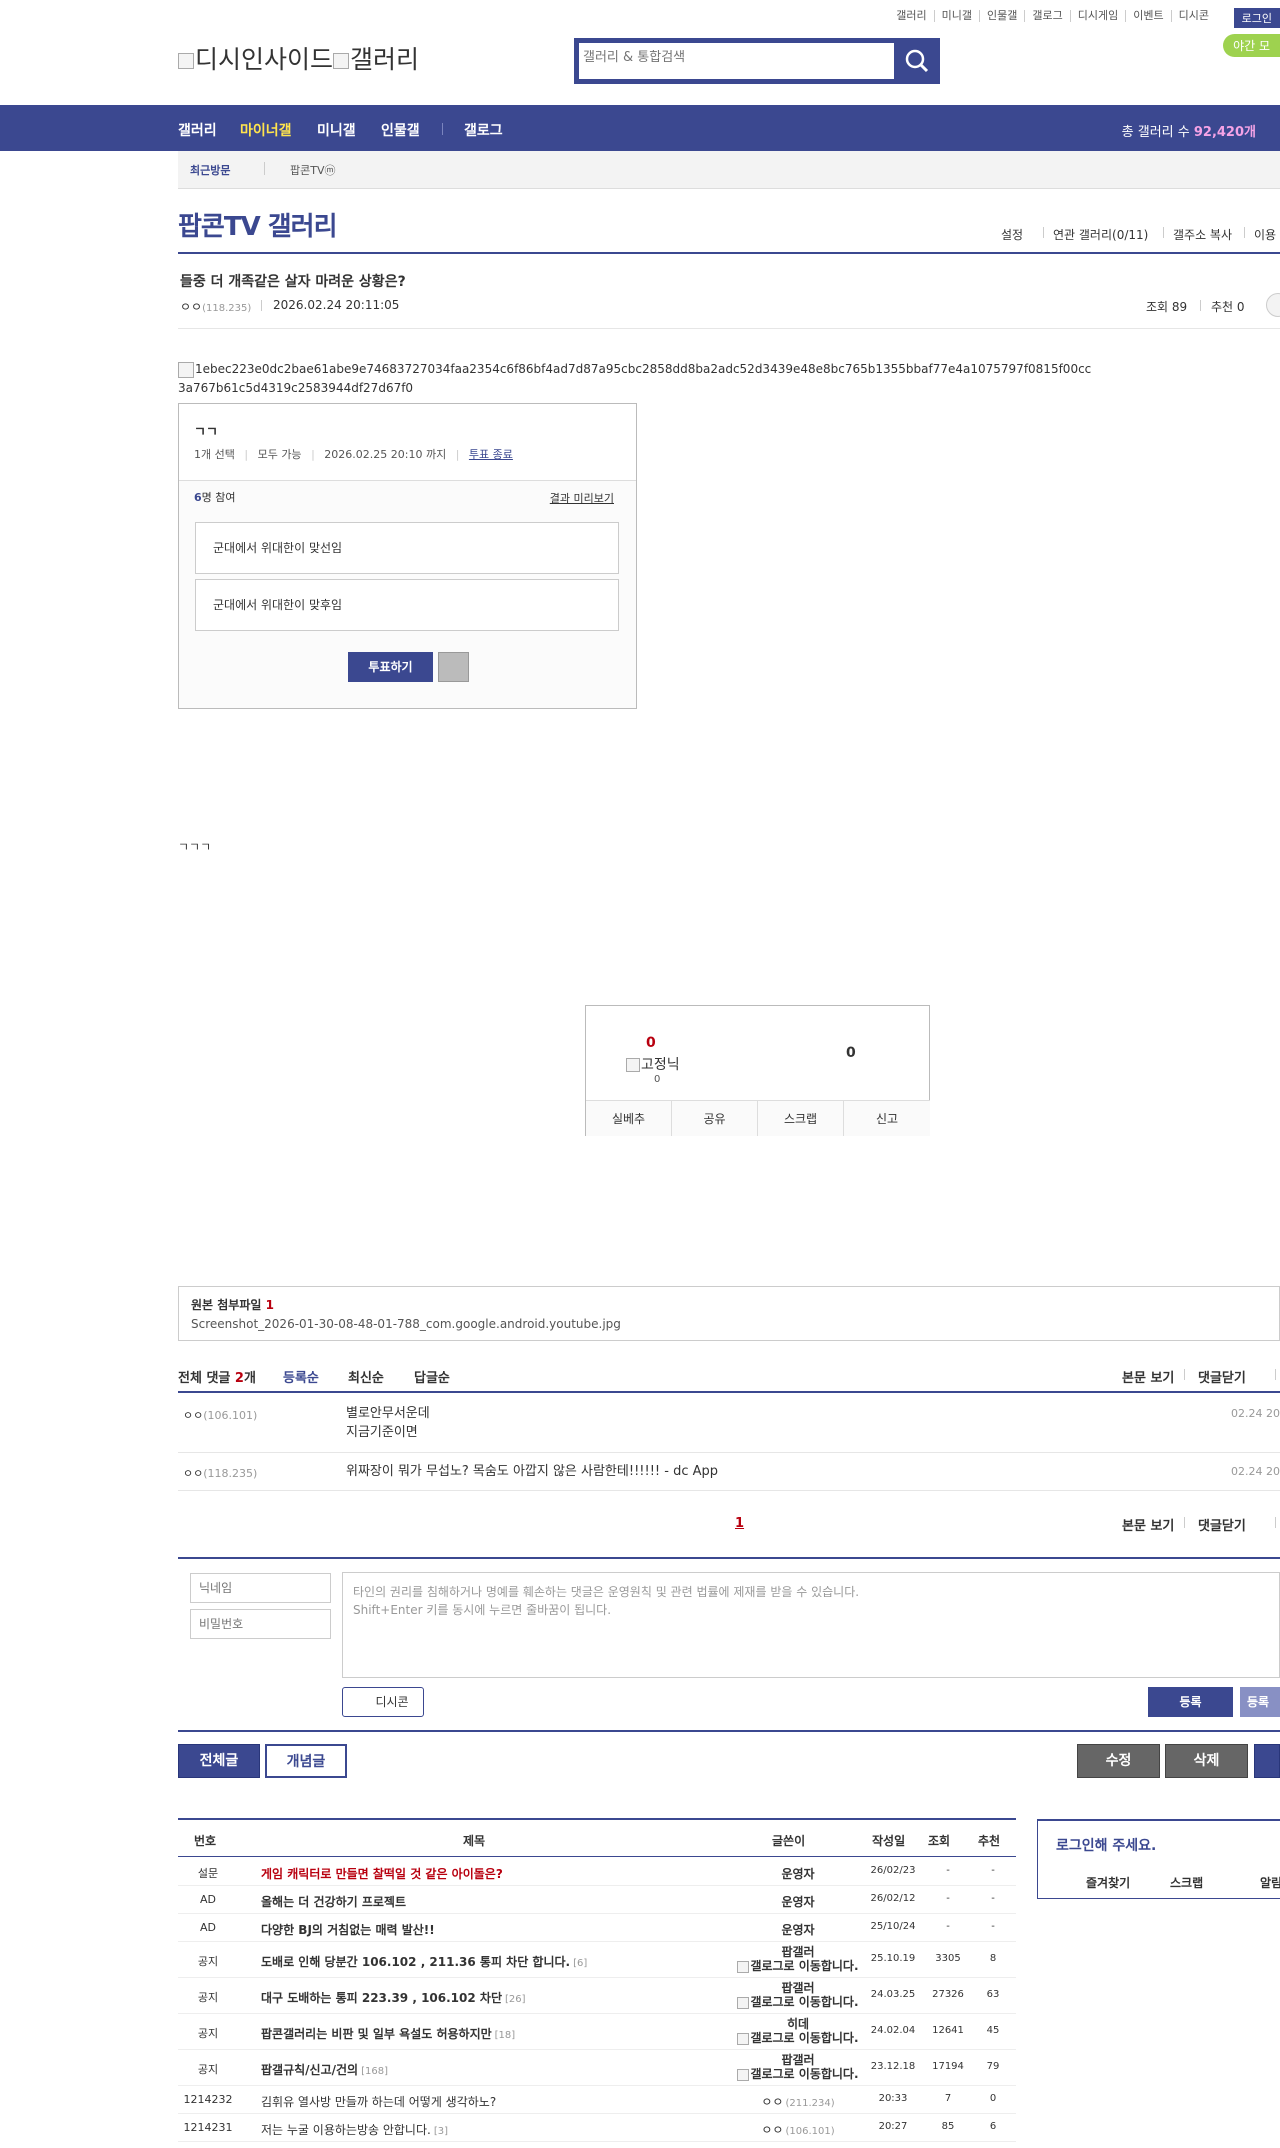  Describe the element at coordinates (580, 1963) in the screenshot. I see `row-comment-count: [6]` at that location.